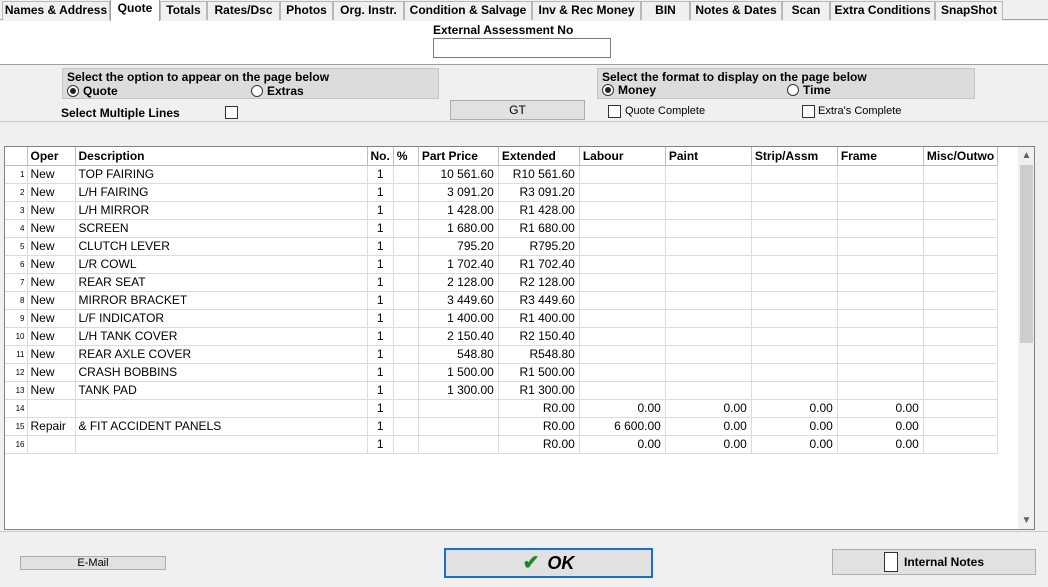  What do you see at coordinates (458, 246) in the screenshot?
I see `table-cell: 795.20` at bounding box center [458, 246].